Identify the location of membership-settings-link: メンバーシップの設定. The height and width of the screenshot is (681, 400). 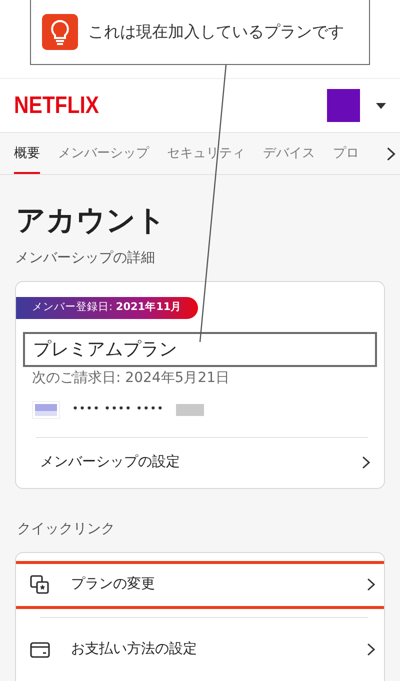
(200, 463).